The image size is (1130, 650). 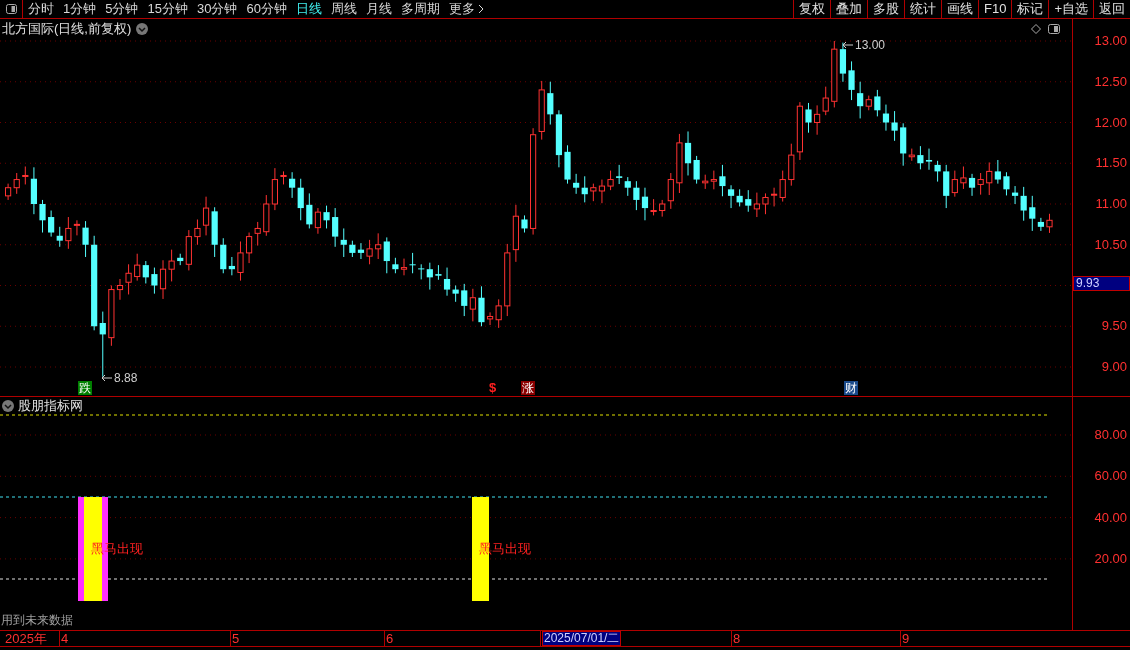 What do you see at coordinates (1101, 283) in the screenshot?
I see `current-price-label: 9.93` at bounding box center [1101, 283].